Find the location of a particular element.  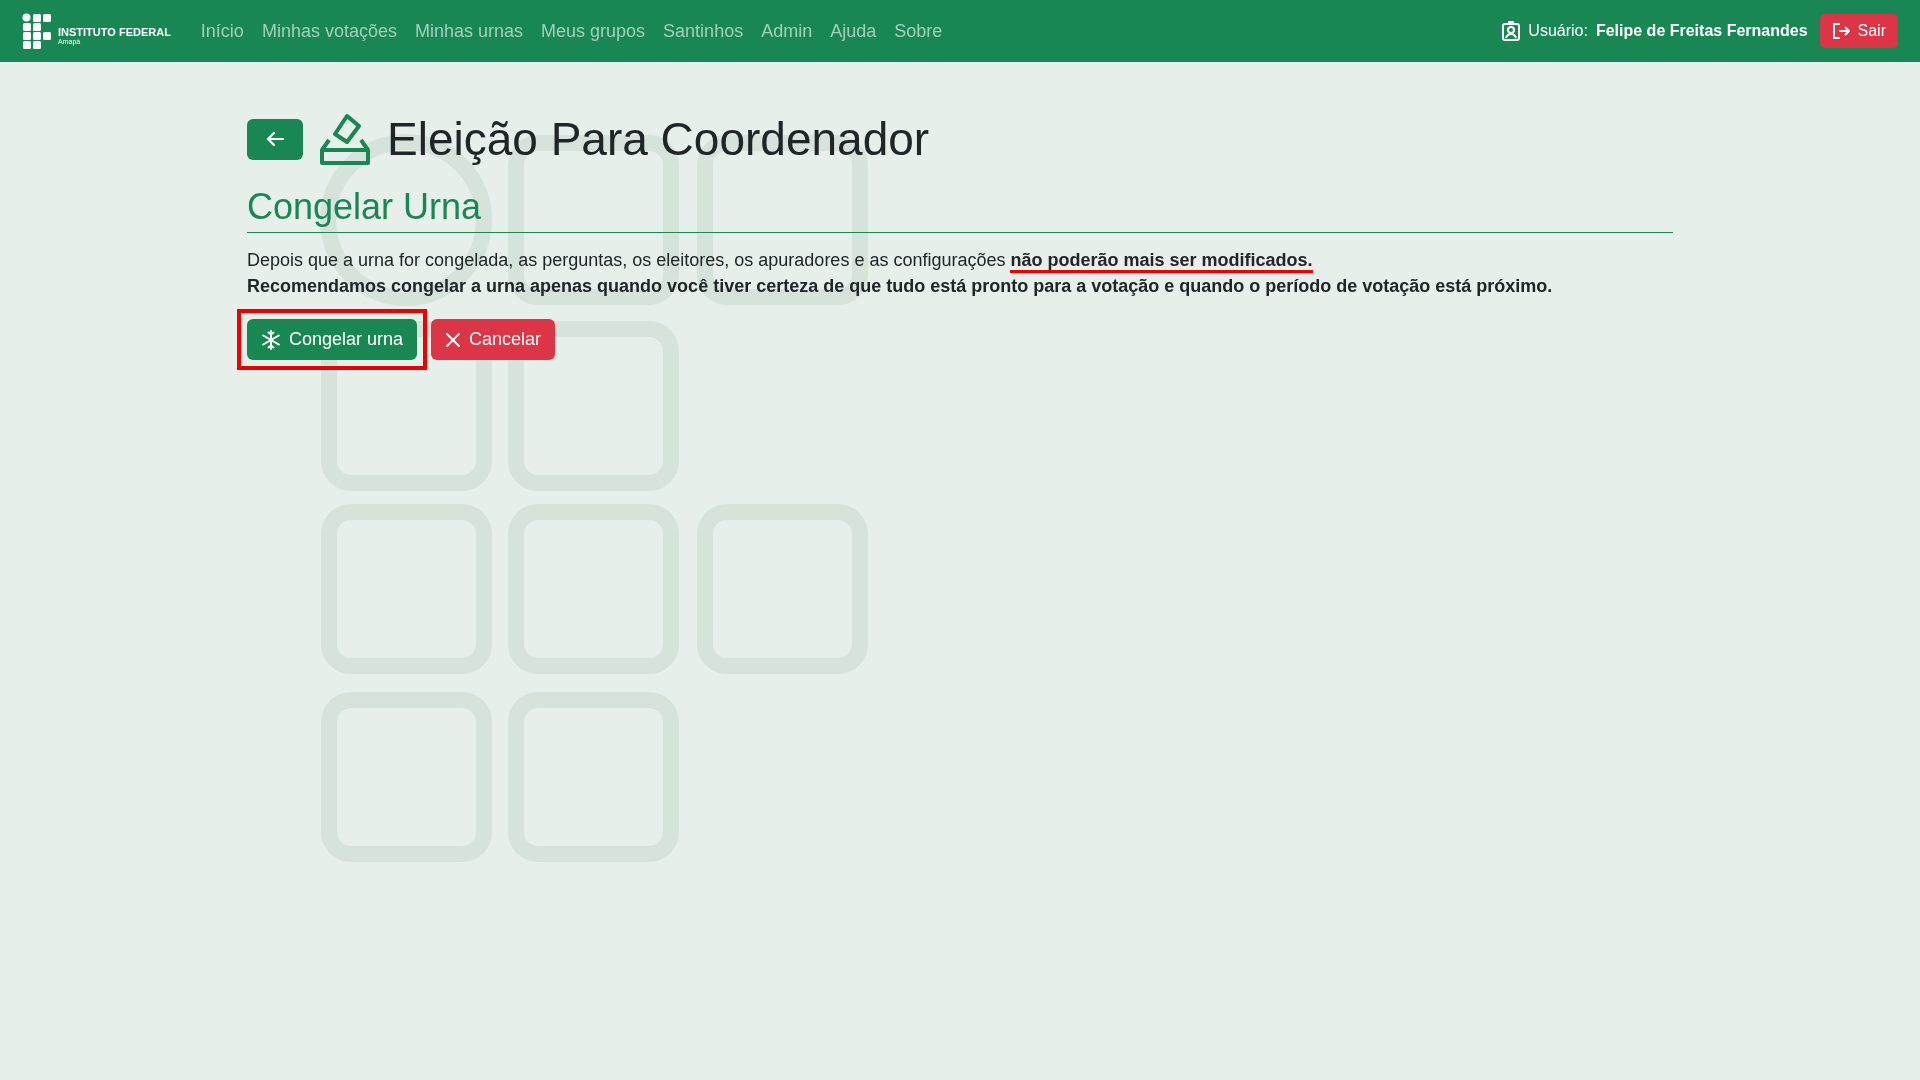

warning-text: Recomendamos congelar a urna apenas quando você tiver certeza de que tudo está pronto para a votação e quando o período de votação está próximo. is located at coordinates (900, 286).